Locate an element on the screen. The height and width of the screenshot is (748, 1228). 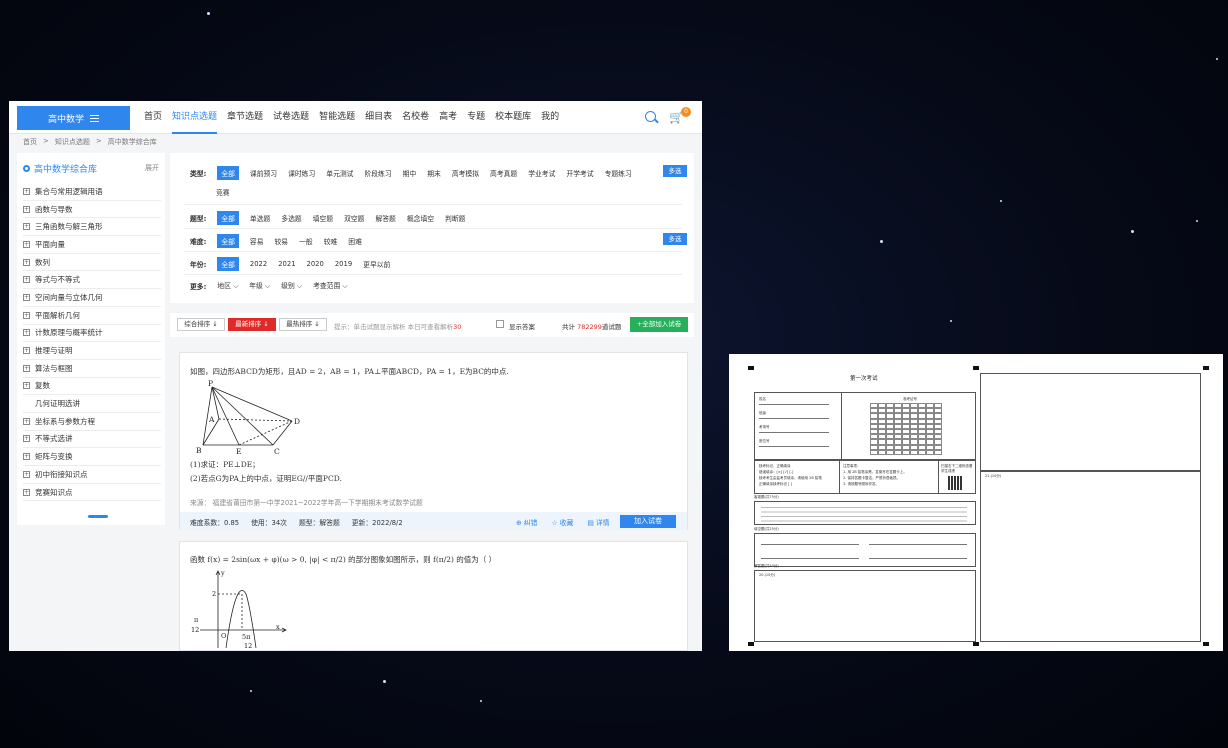
breadcrumb-knowledge: 知识点选题 is located at coordinates (72, 142).